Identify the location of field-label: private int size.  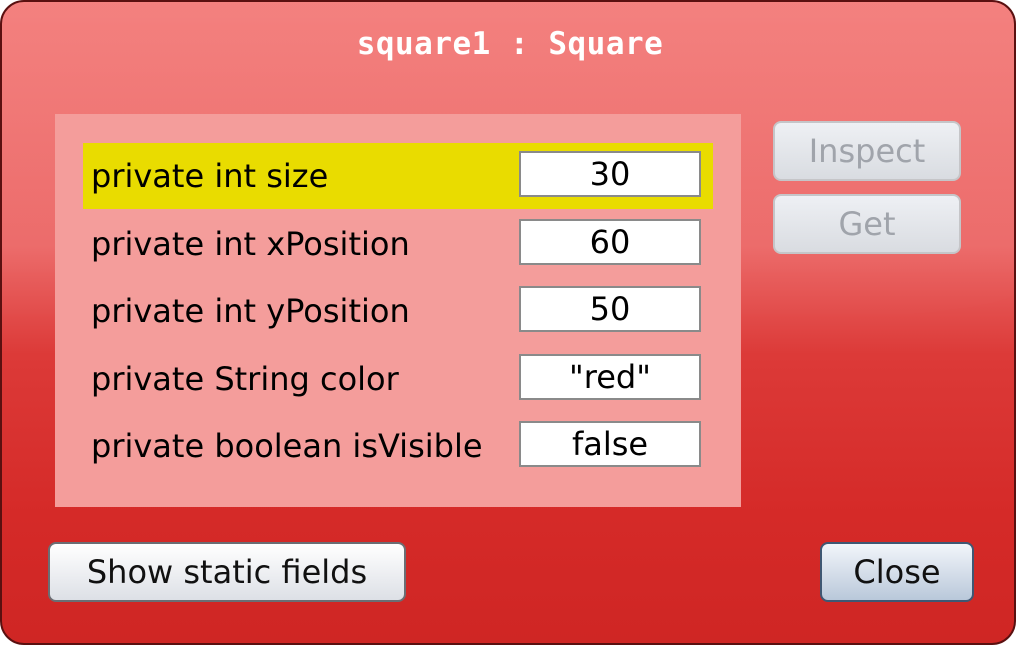
(210, 176).